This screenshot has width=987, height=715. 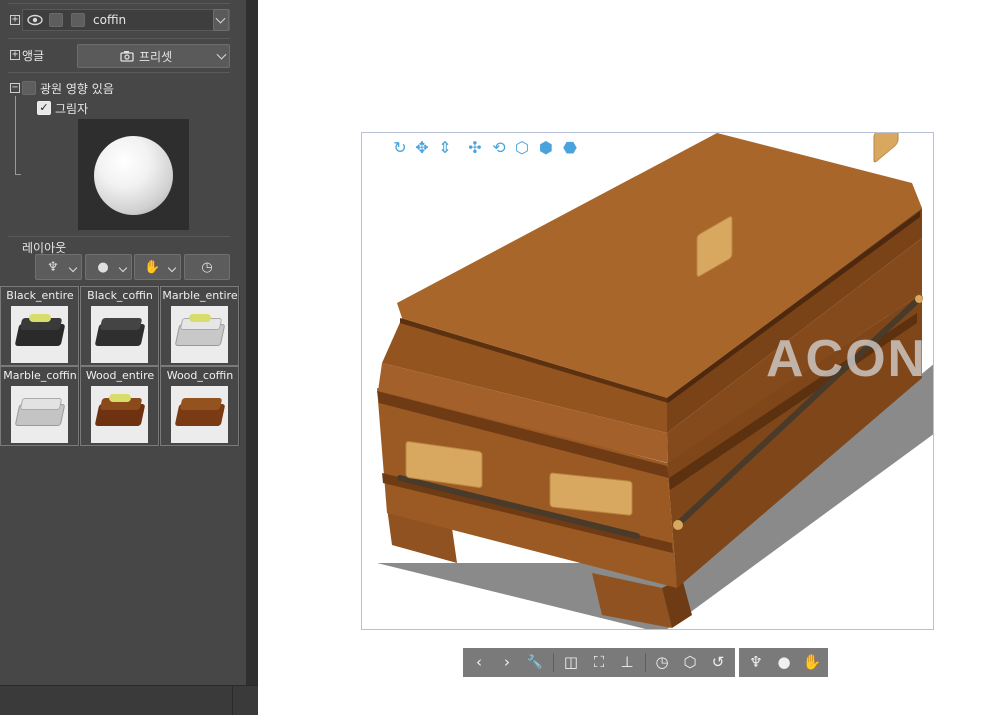 What do you see at coordinates (546, 148) in the screenshot?
I see `object-tilt-icon: ⬢` at bounding box center [546, 148].